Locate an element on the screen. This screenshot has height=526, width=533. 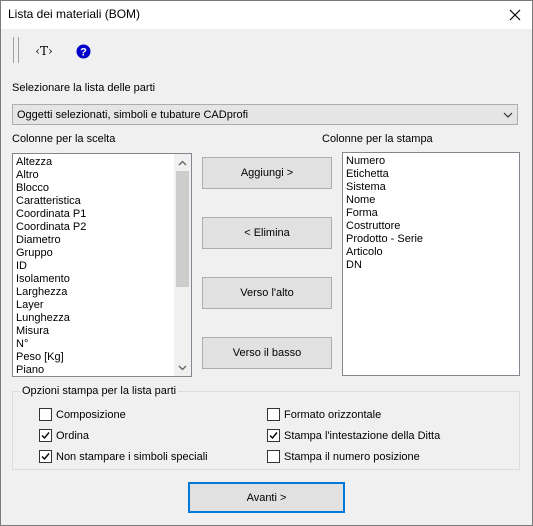
print-company-header-checkbox: Stampa l'intestazione della Ditta is located at coordinates (353, 435).